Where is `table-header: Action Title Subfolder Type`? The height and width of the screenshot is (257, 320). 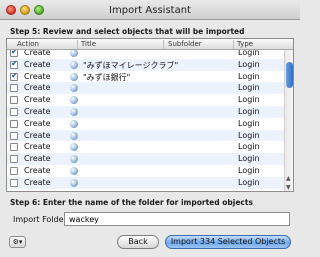 table-header: Action Title Subfolder Type is located at coordinates (150, 44).